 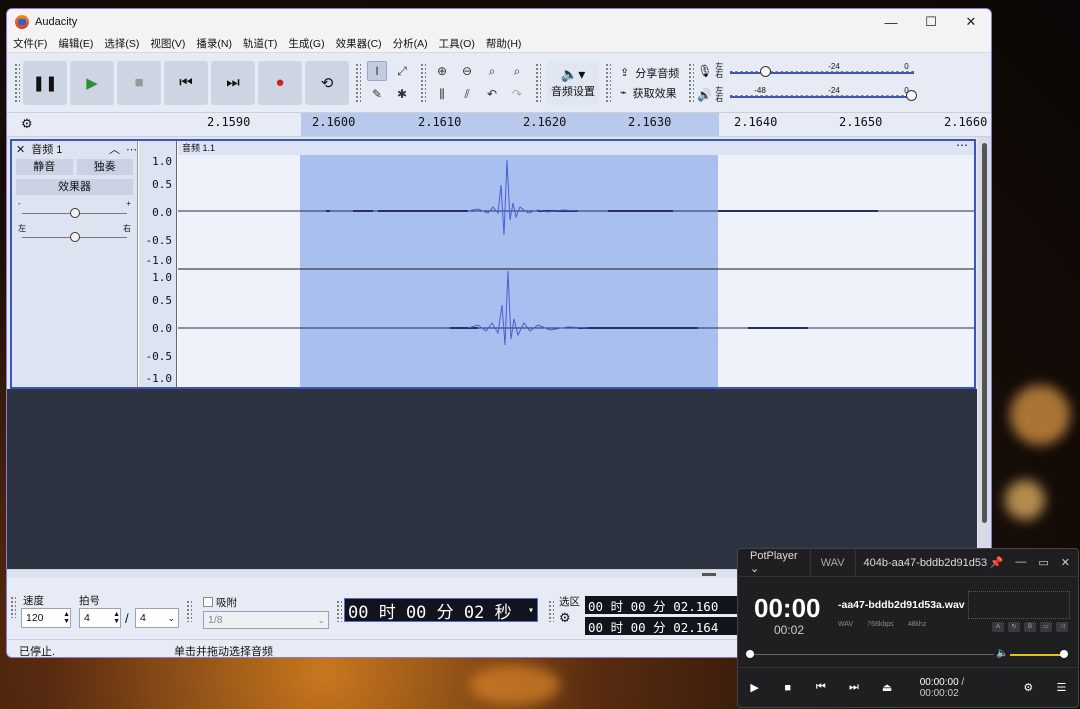 I want to click on eject-icon: ⏏, so click(x=887, y=687).